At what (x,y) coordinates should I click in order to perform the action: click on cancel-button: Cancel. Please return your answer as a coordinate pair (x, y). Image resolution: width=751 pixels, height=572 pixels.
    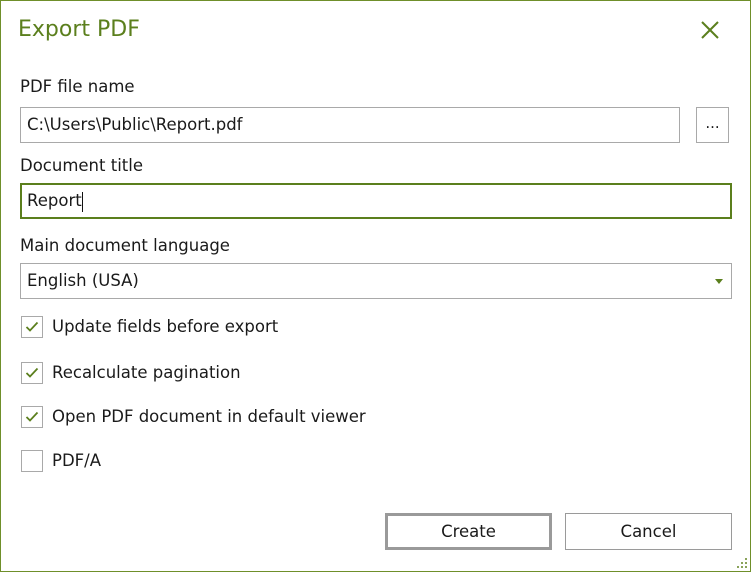
    Looking at the image, I should click on (648, 531).